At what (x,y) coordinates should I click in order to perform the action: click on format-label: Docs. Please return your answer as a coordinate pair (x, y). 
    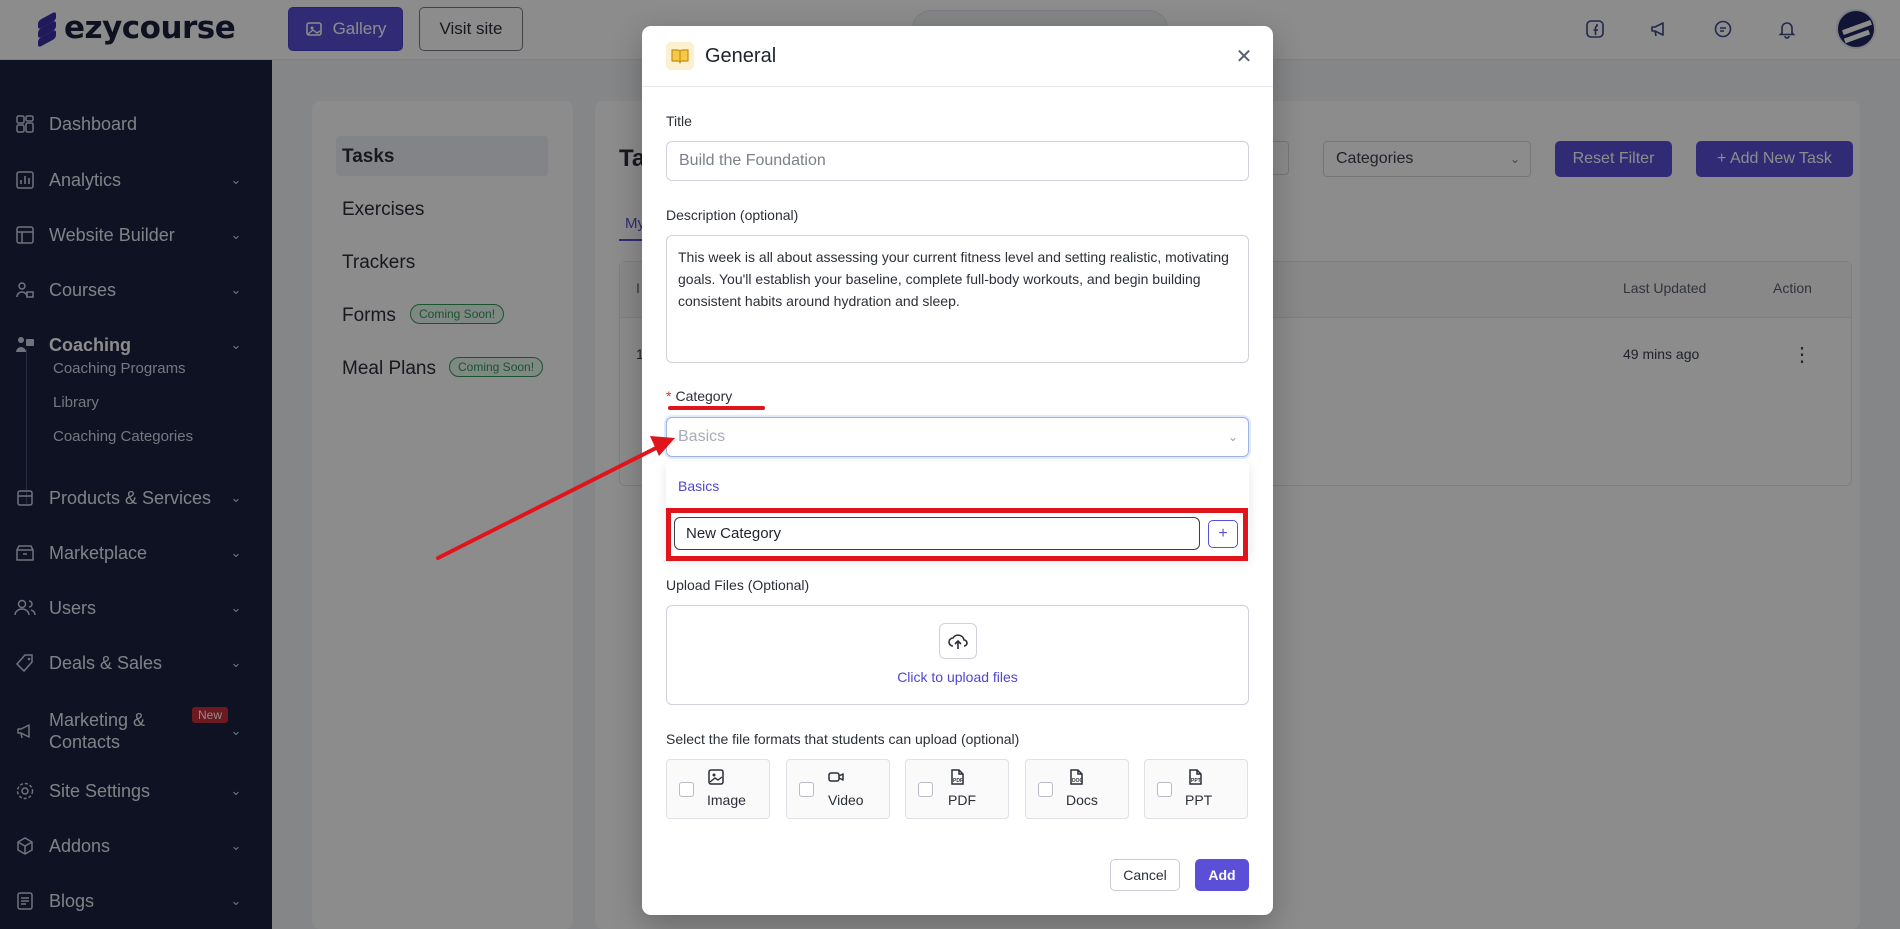
    Looking at the image, I should click on (1082, 800).